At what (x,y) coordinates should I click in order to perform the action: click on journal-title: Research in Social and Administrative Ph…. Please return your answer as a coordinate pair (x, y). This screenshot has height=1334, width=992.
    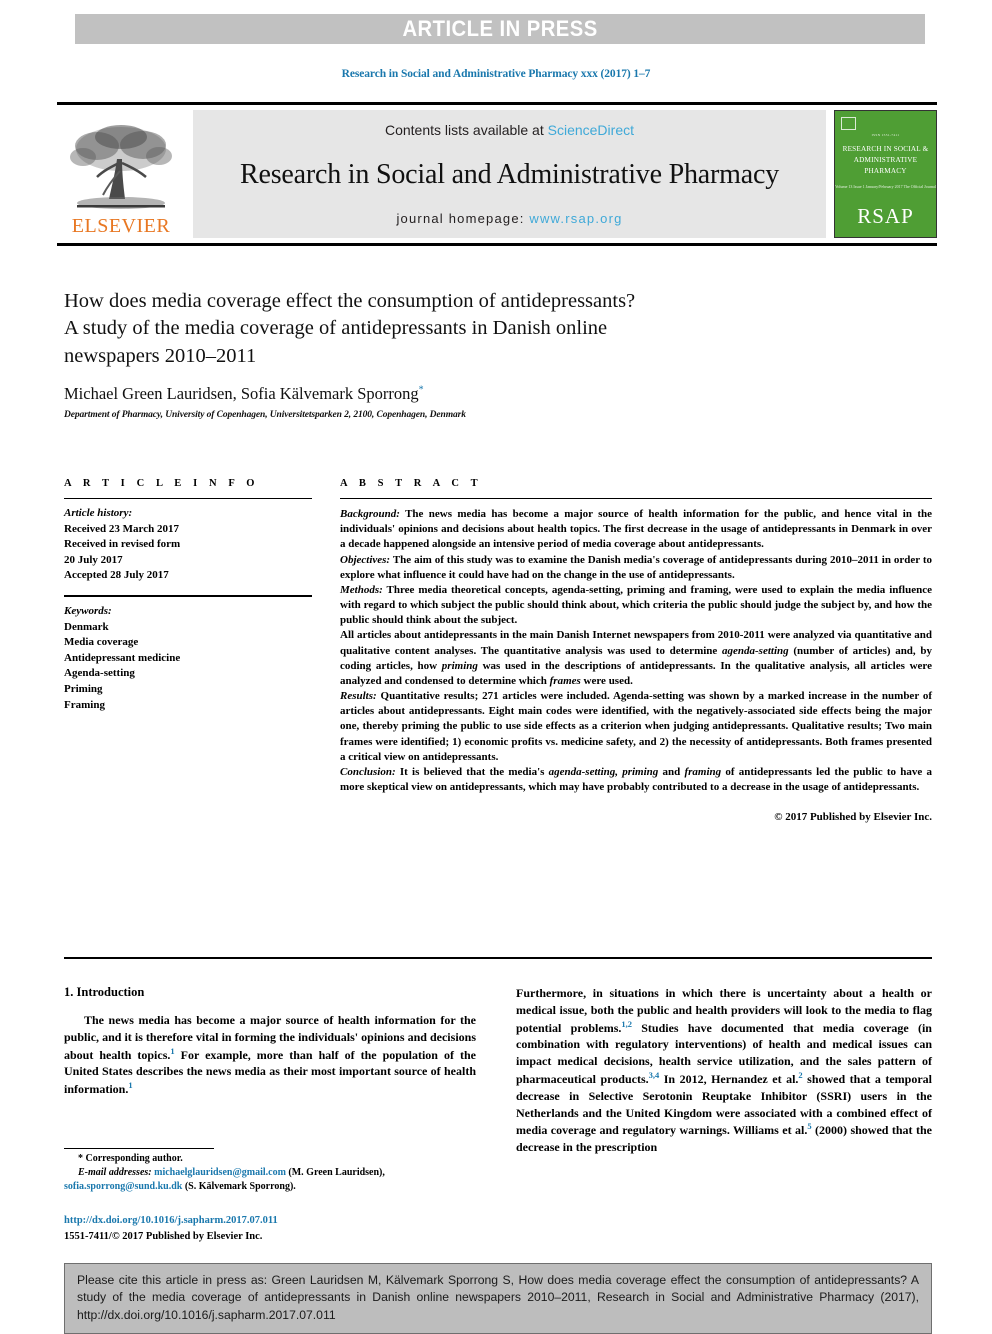
    Looking at the image, I should click on (509, 174).